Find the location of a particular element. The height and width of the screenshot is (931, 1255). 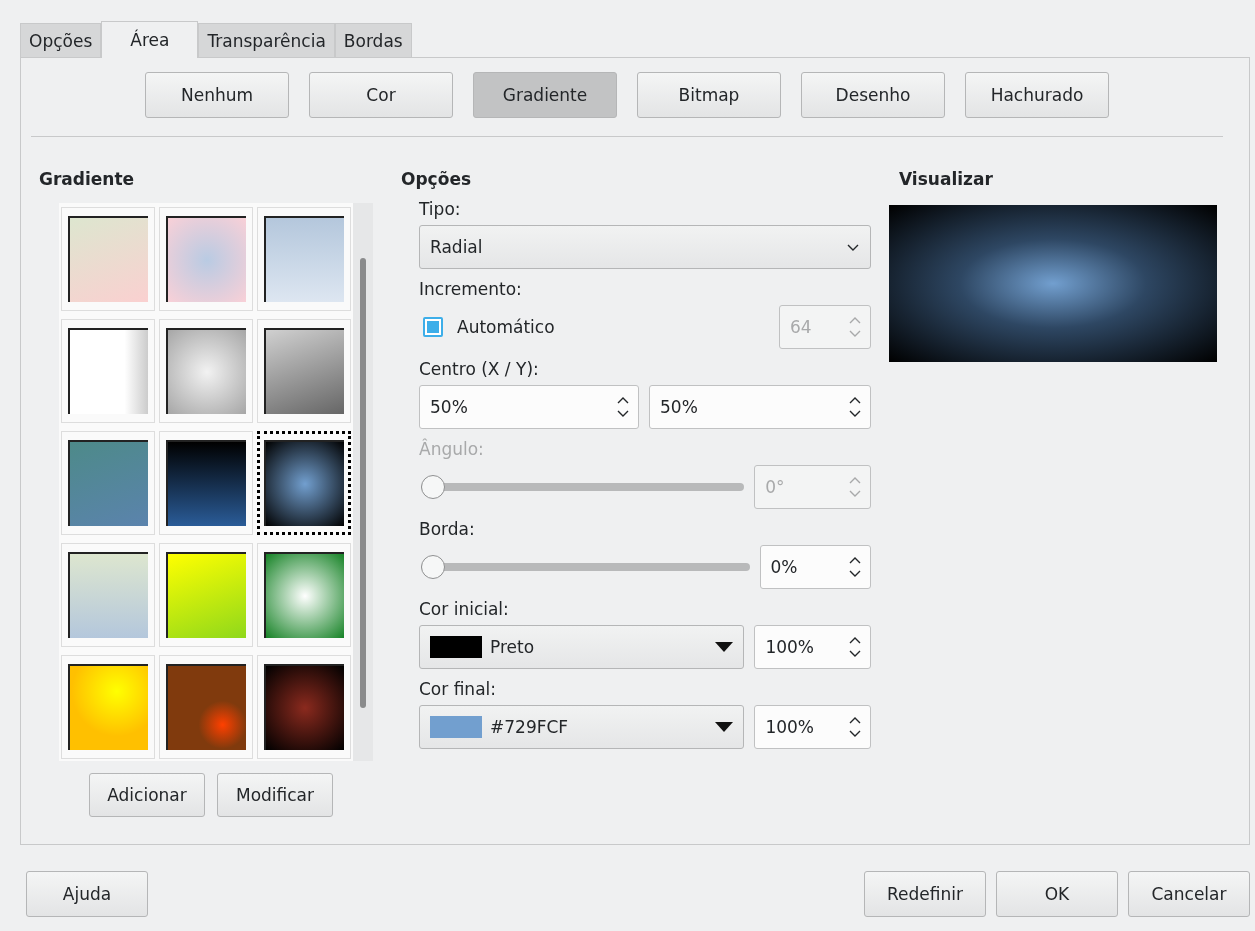

slider-thumb is located at coordinates (433, 567).